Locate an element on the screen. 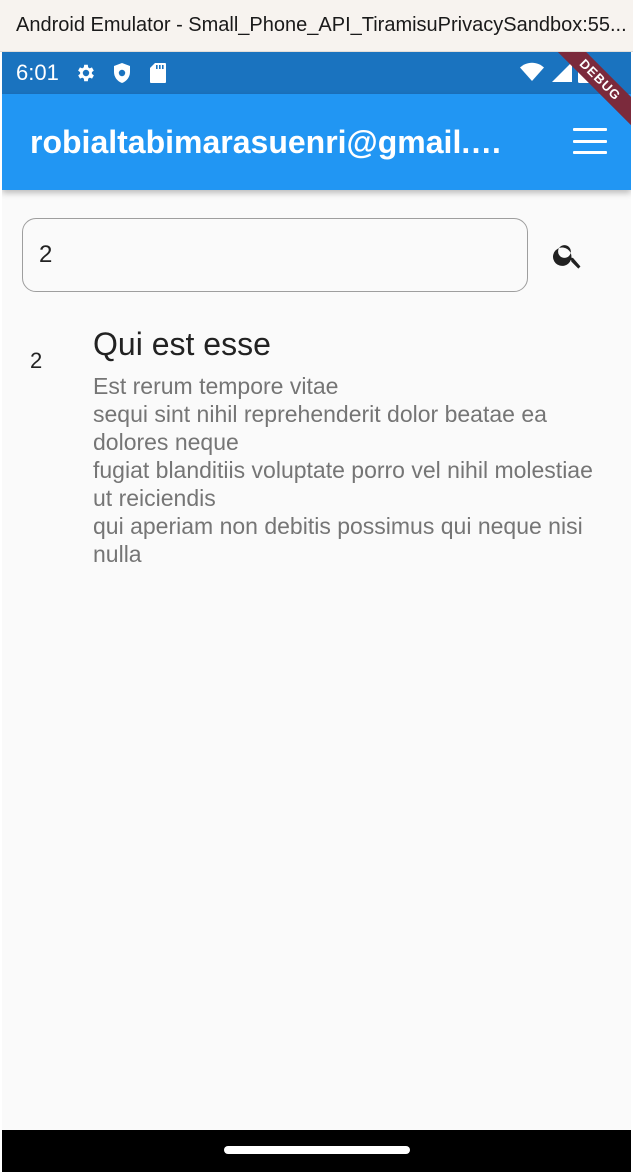  signal-icon is located at coordinates (561, 74).